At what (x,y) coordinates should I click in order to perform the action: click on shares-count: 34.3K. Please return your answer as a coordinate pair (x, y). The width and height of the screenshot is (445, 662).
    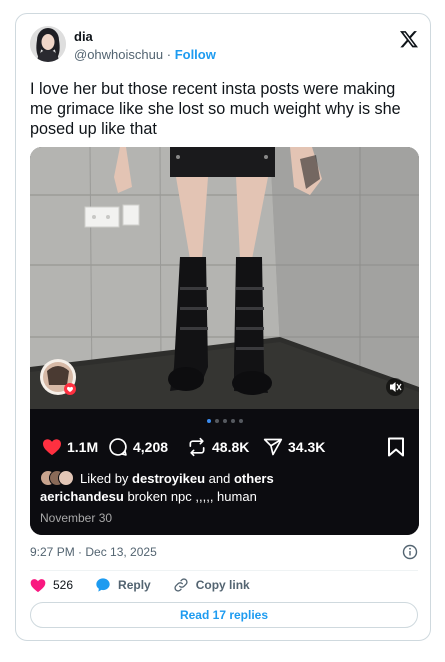
    Looking at the image, I should click on (307, 447).